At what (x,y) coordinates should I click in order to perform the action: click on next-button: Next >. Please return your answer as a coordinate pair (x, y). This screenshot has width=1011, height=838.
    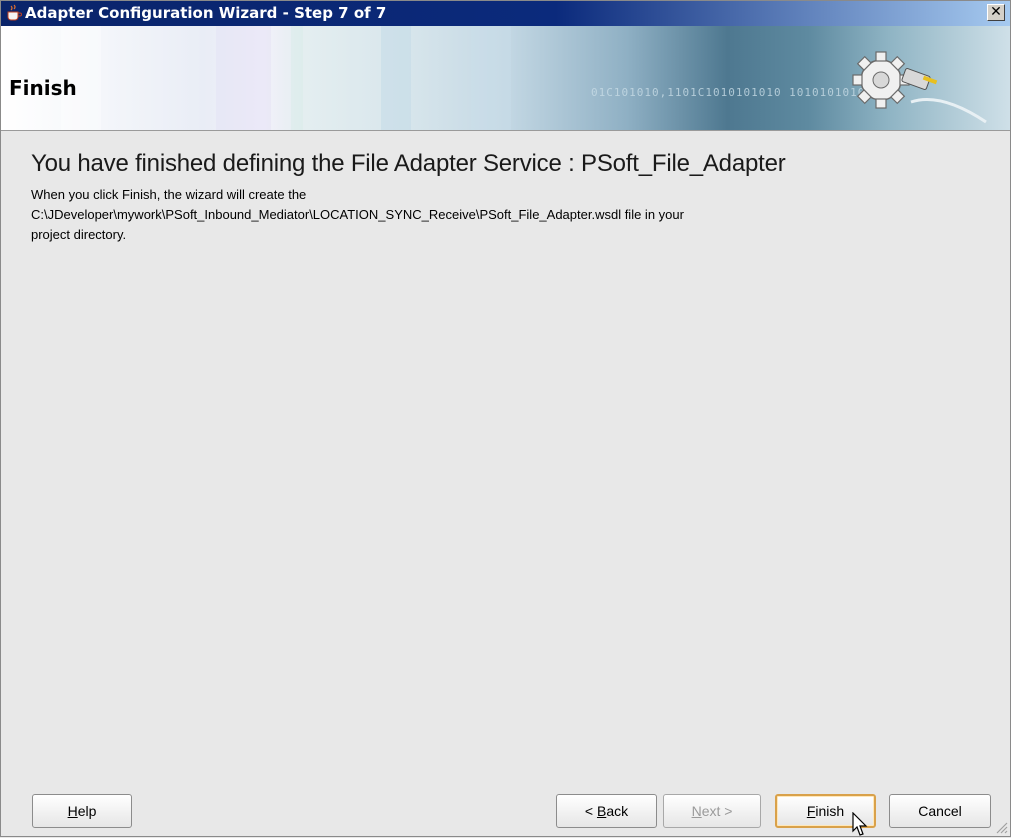
    Looking at the image, I should click on (712, 811).